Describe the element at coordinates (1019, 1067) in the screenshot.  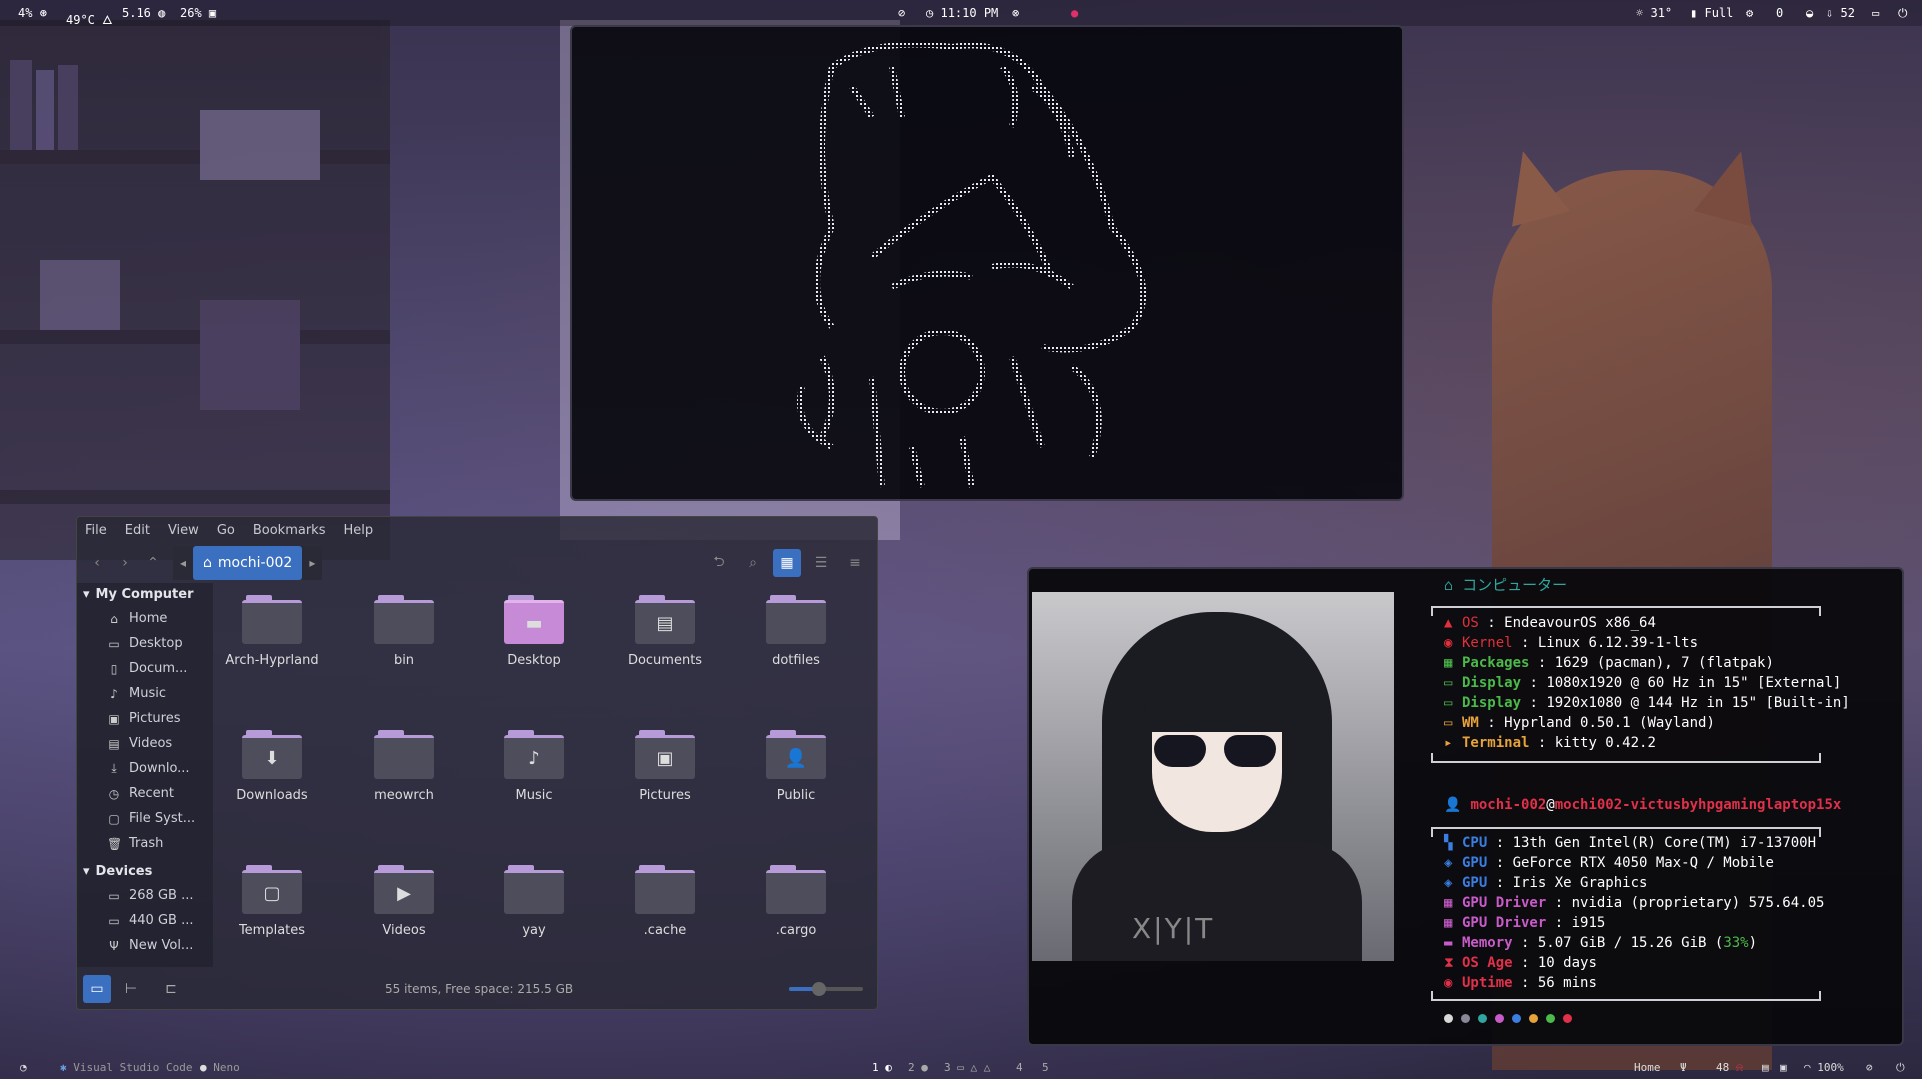
I see `workspace-4: 4` at that location.